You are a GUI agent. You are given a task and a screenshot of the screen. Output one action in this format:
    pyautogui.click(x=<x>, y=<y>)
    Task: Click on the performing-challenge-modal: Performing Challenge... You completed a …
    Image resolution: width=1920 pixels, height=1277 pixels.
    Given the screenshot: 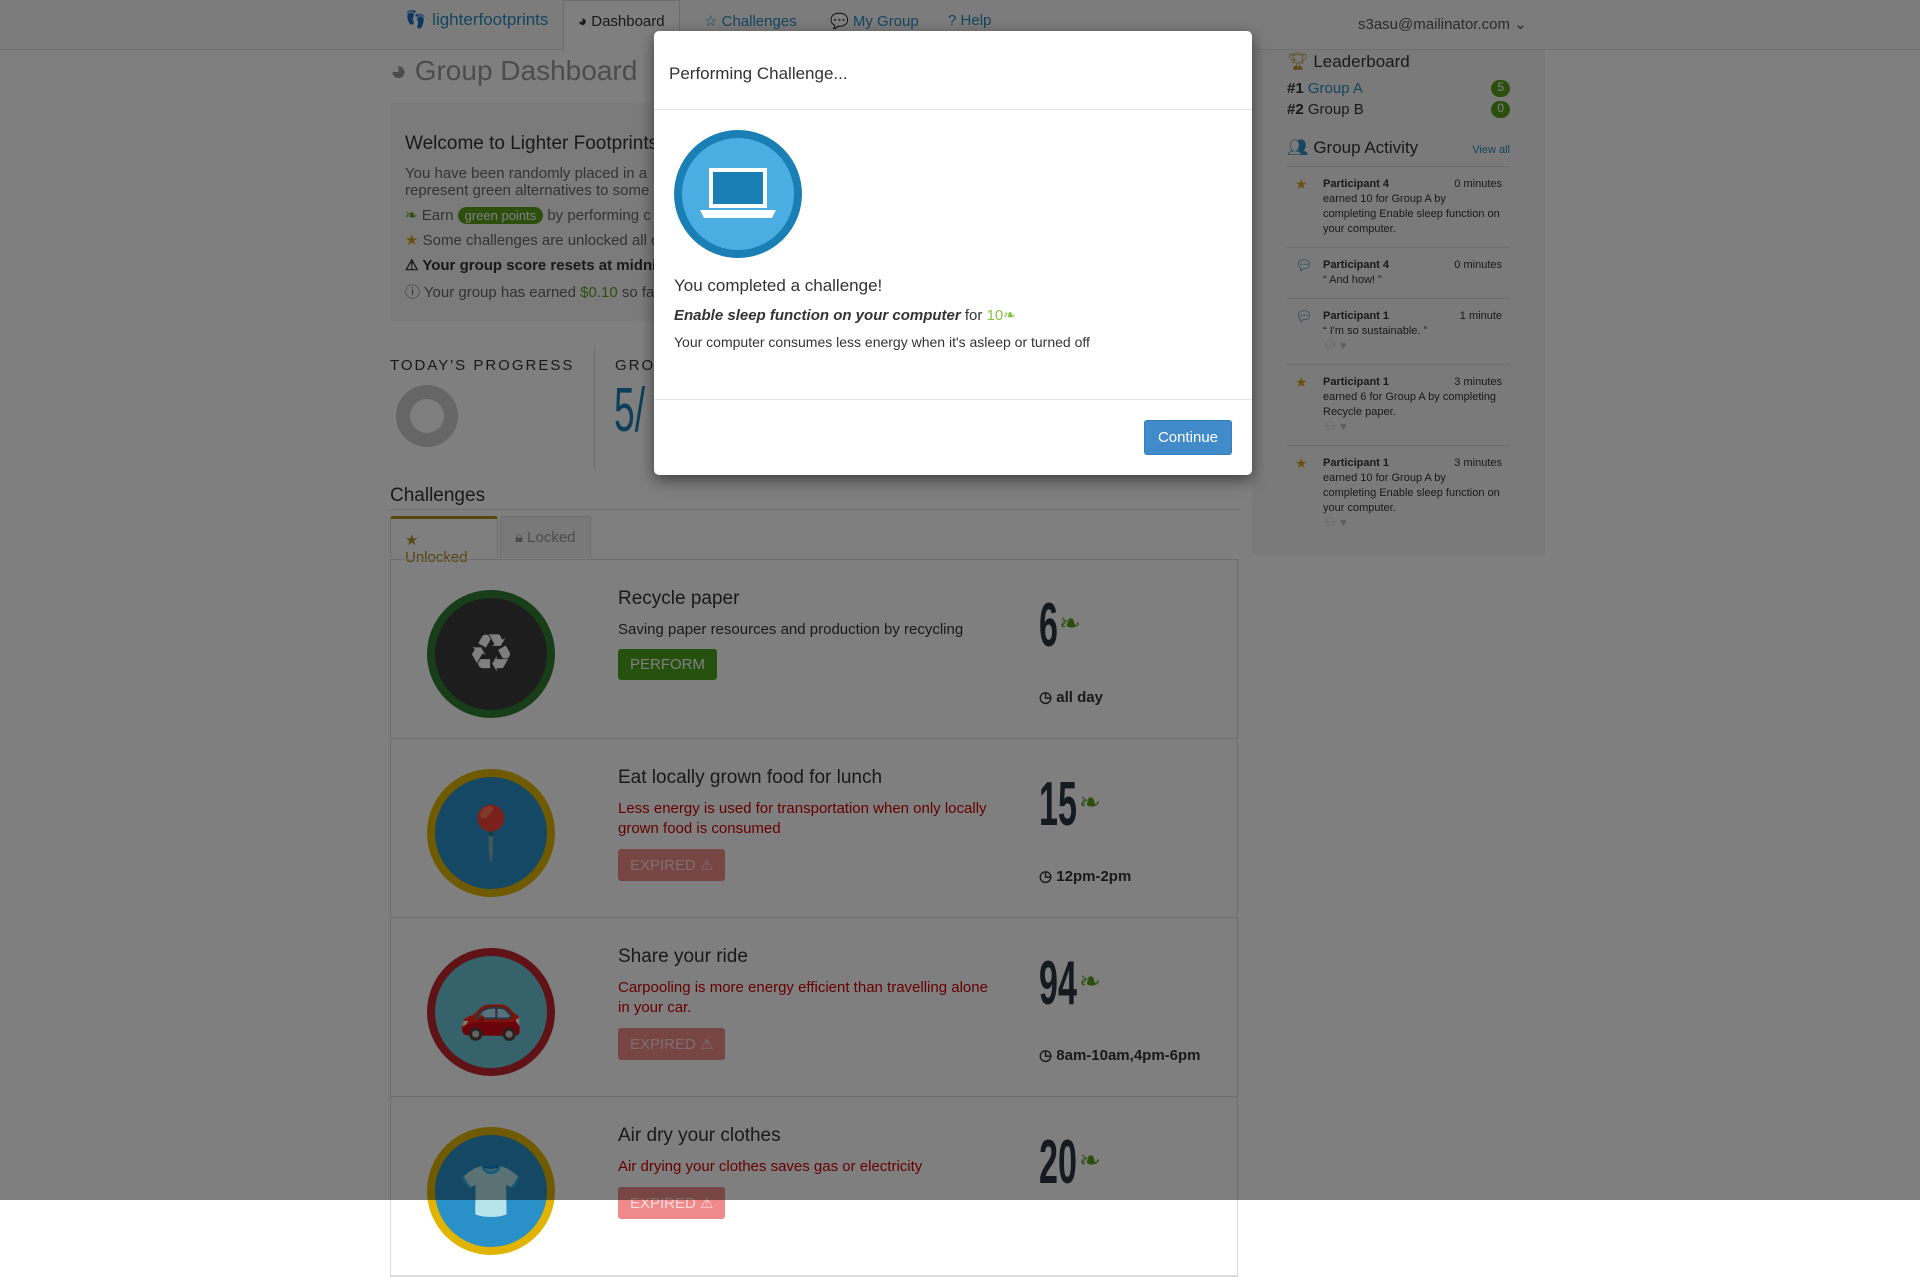 What is the action you would take?
    pyautogui.click(x=953, y=253)
    